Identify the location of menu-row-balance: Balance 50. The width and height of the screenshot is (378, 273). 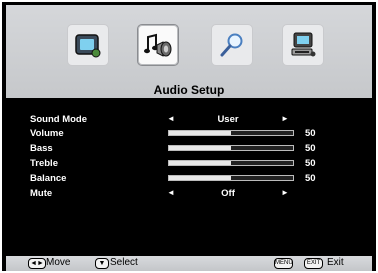
(189, 179).